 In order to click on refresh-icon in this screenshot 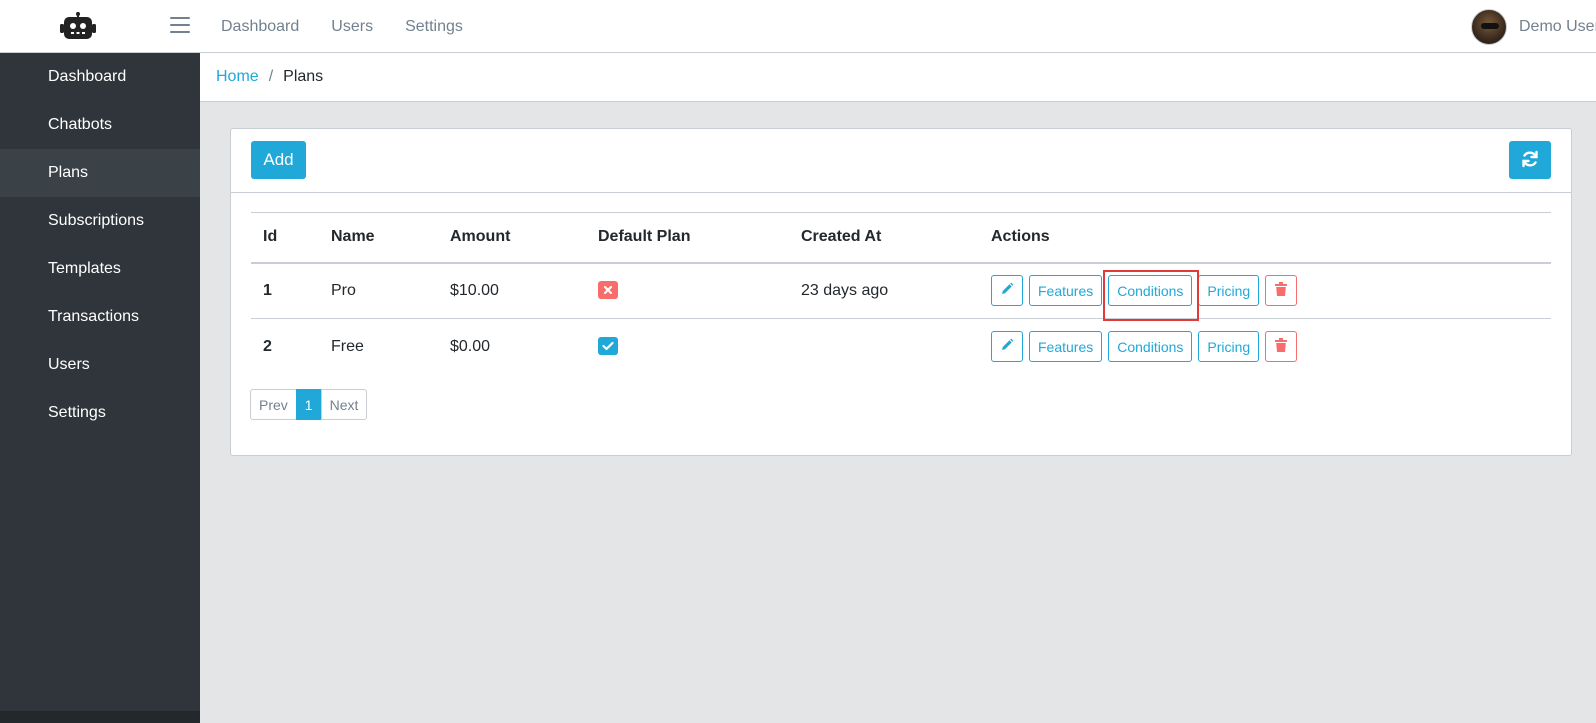, I will do `click(1530, 160)`.